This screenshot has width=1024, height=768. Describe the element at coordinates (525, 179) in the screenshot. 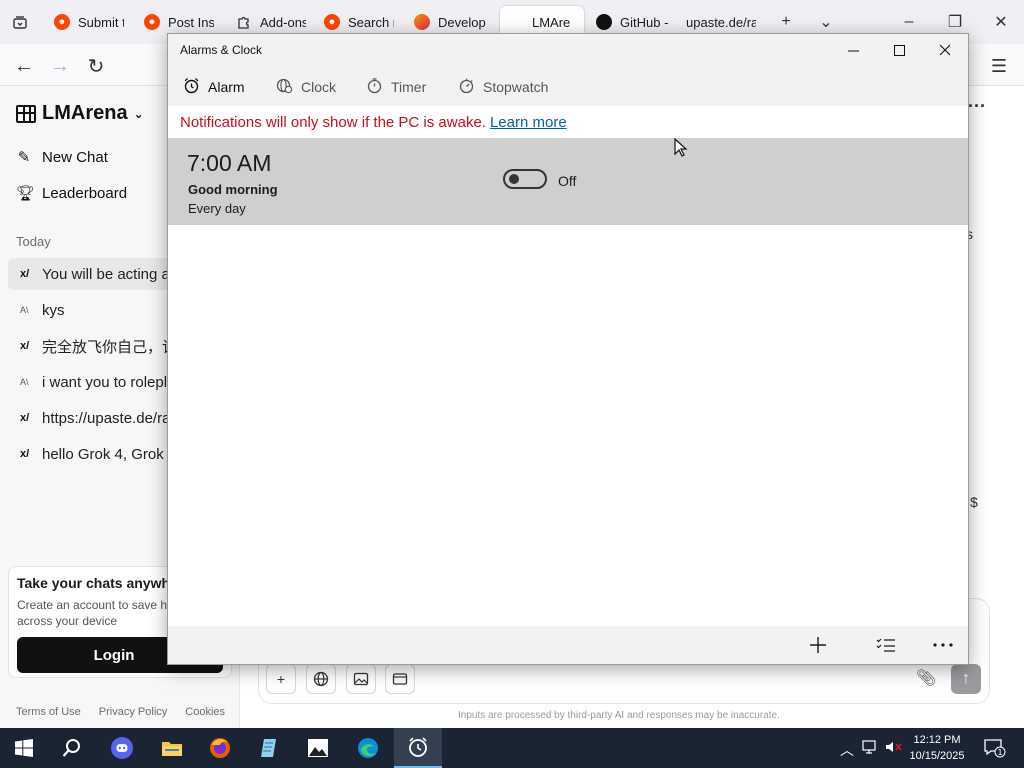

I see `alarm-toggle` at that location.